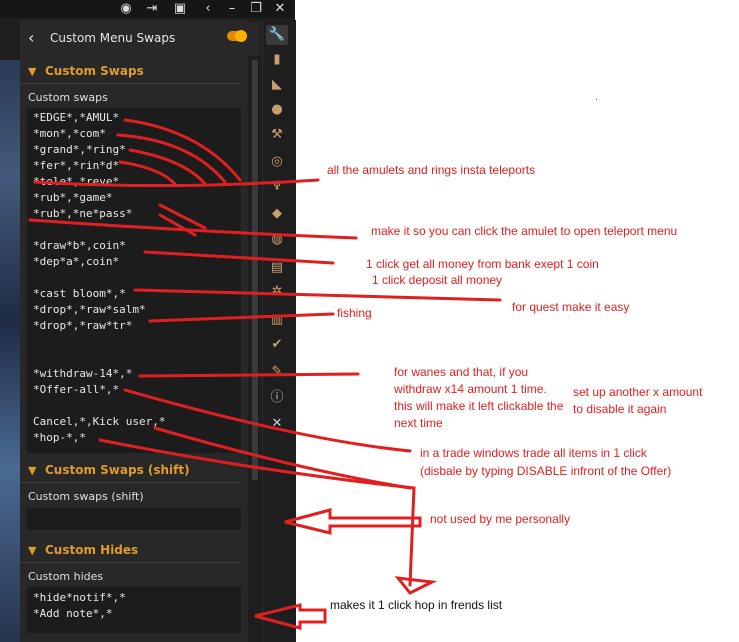 The image size is (739, 642). Describe the element at coordinates (76, 117) in the screenshot. I see `swap-line: *EDGE*,*AMUL*` at that location.